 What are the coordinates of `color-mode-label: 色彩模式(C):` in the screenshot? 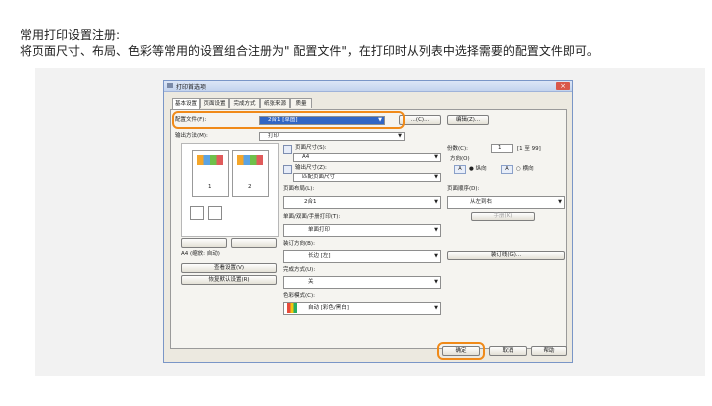 It's located at (299, 296).